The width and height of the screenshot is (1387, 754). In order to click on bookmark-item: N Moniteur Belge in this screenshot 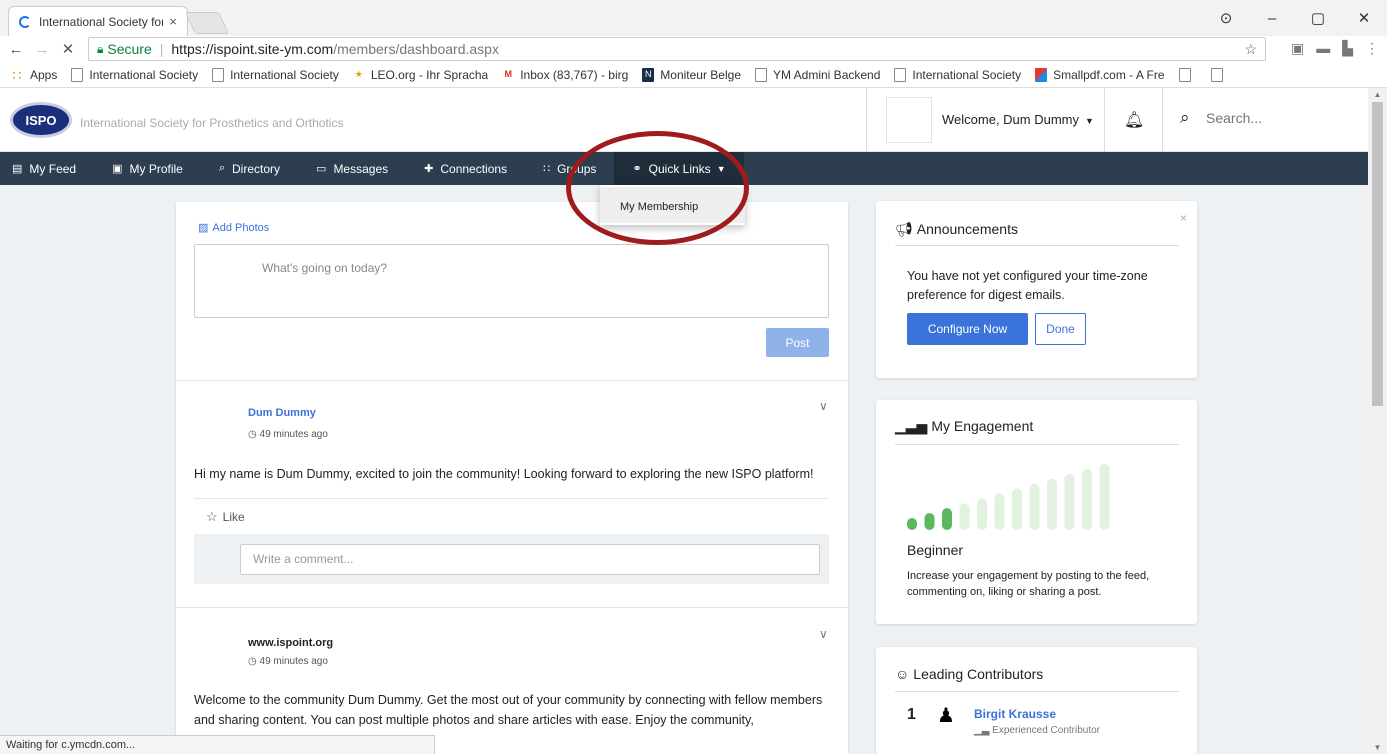, I will do `click(691, 74)`.